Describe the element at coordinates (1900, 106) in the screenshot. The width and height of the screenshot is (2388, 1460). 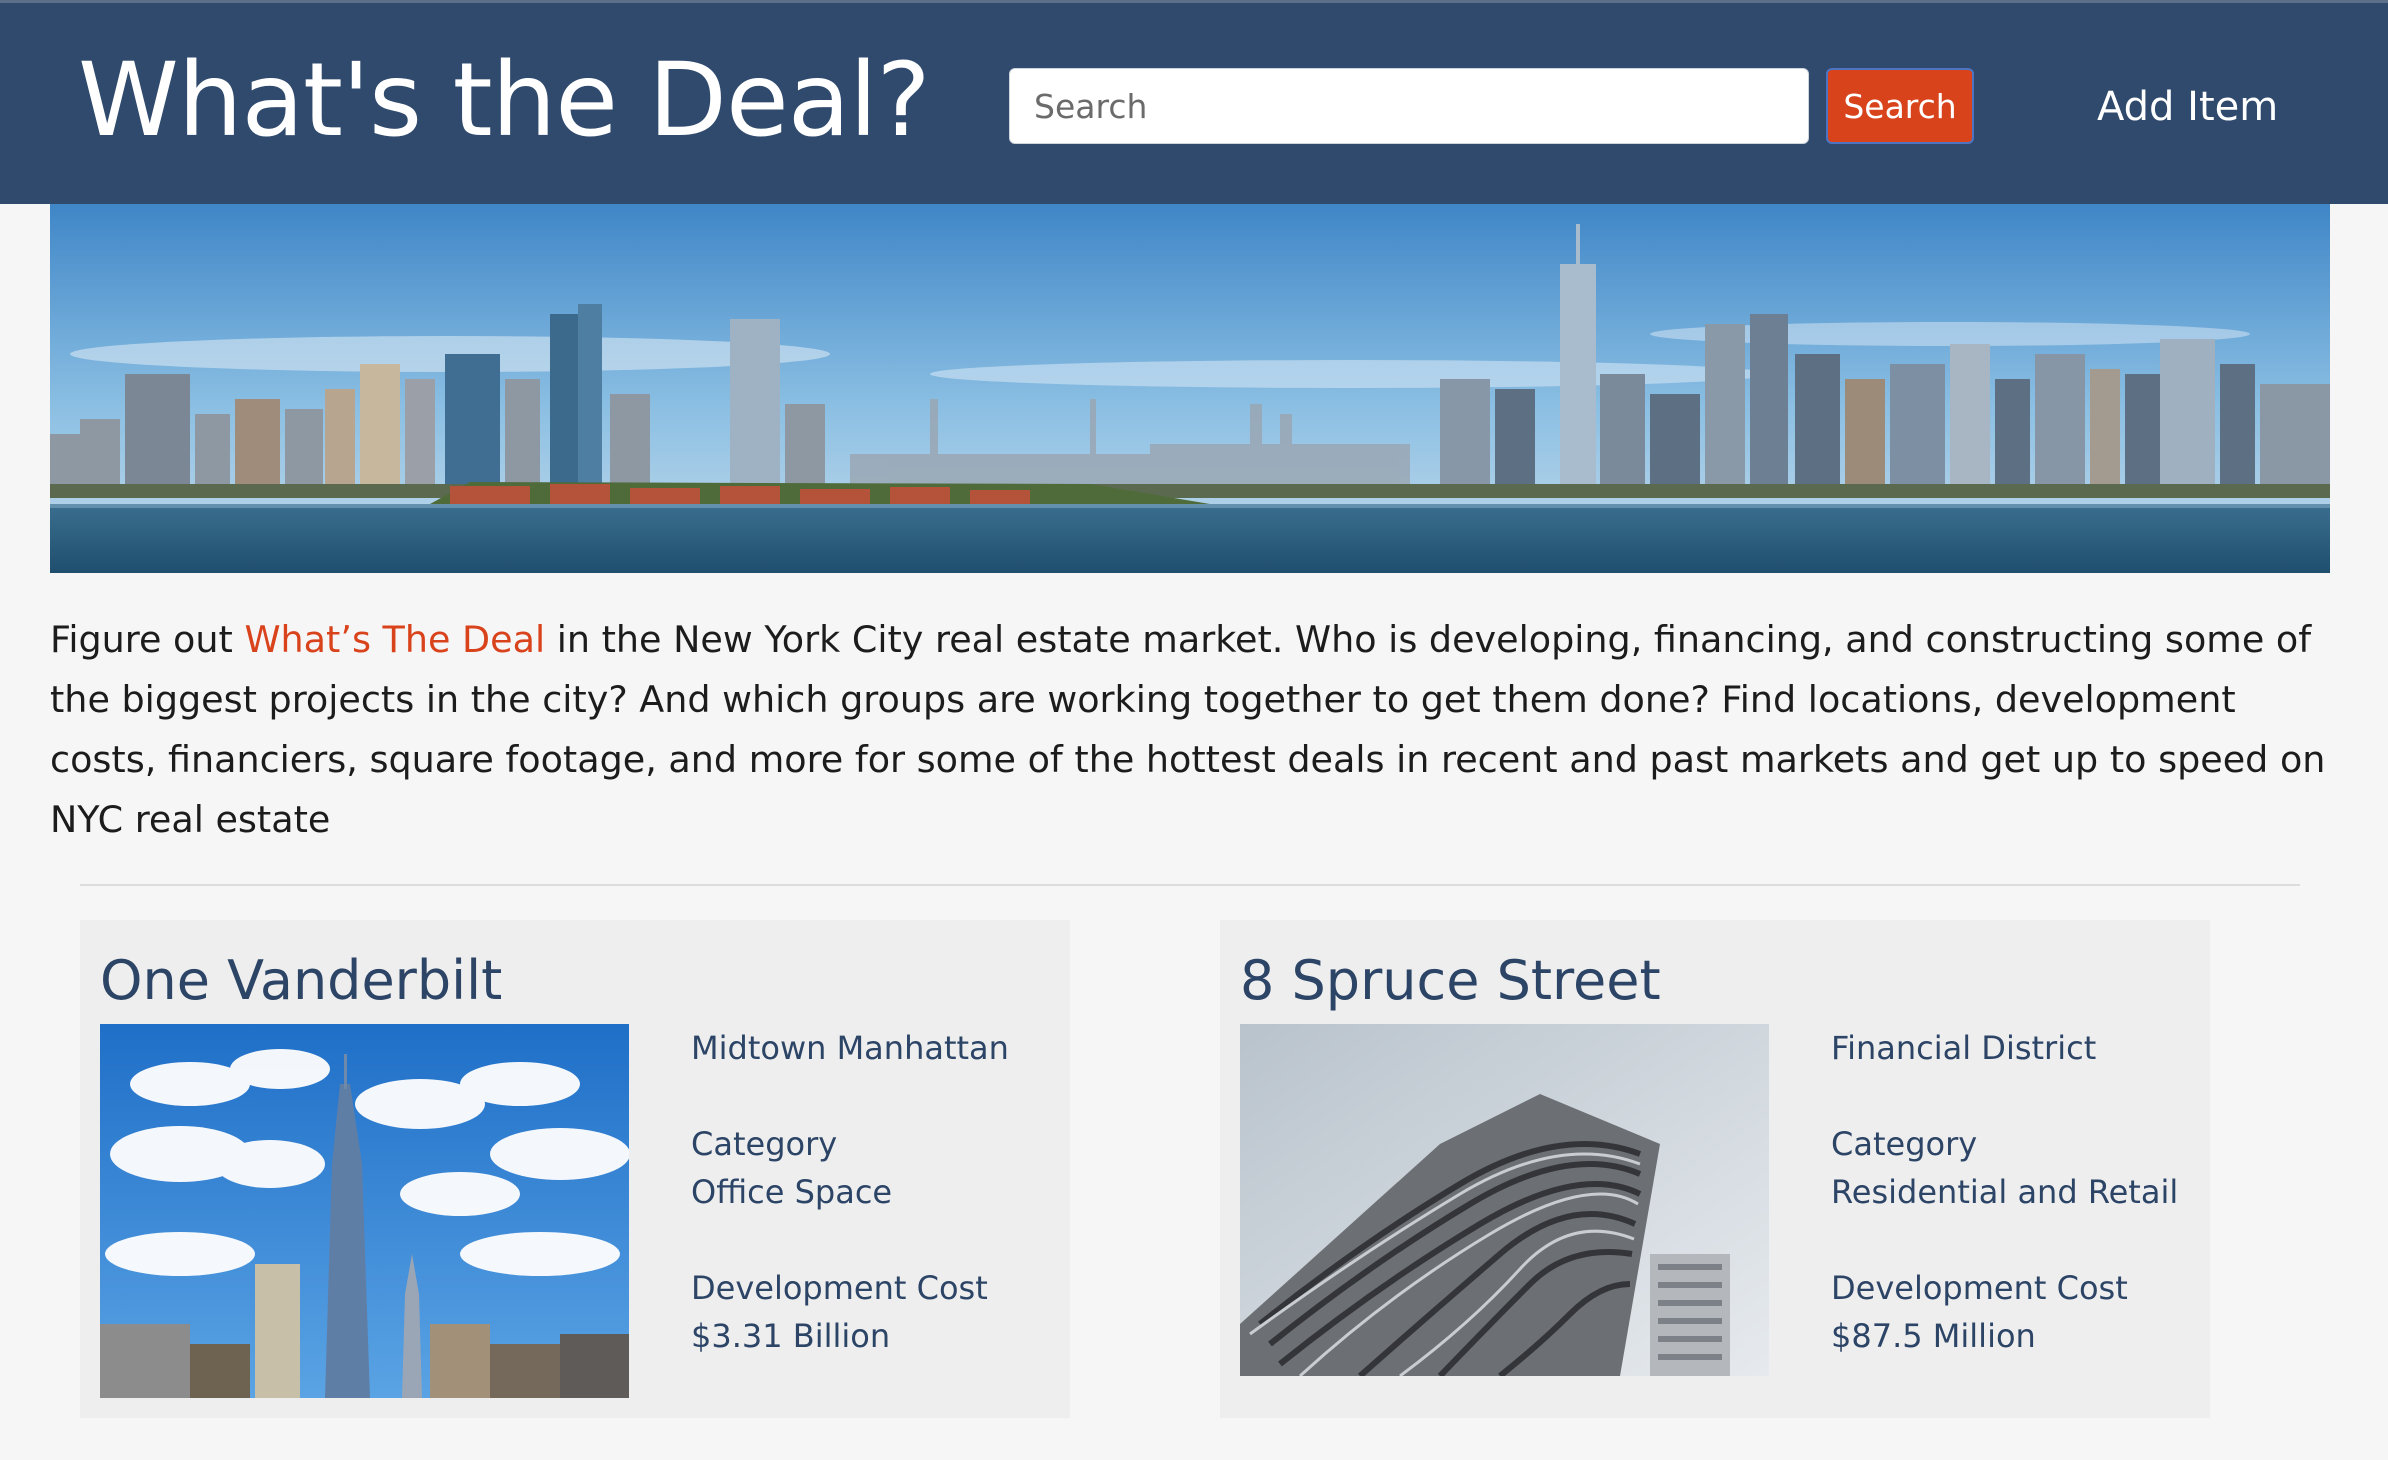
I see `search-button: Search` at that location.